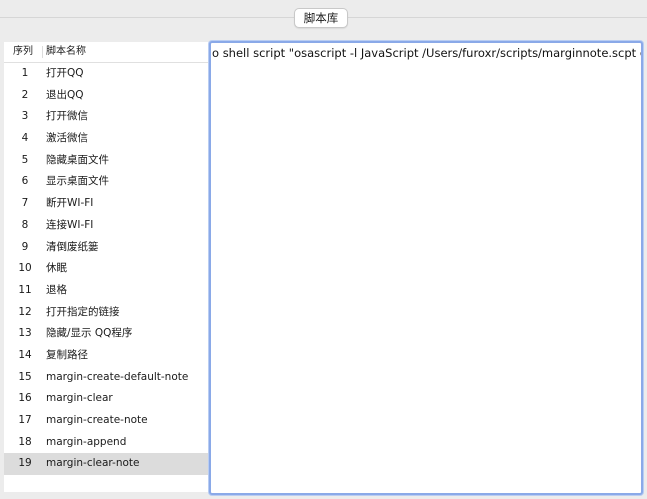  Describe the element at coordinates (25, 94) in the screenshot. I see `row-seq: 2` at that location.